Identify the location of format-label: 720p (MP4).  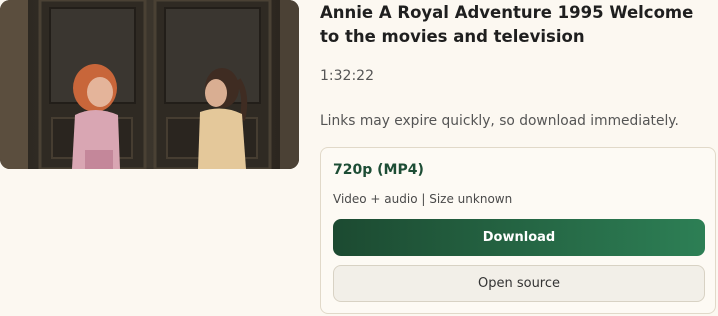
(378, 170).